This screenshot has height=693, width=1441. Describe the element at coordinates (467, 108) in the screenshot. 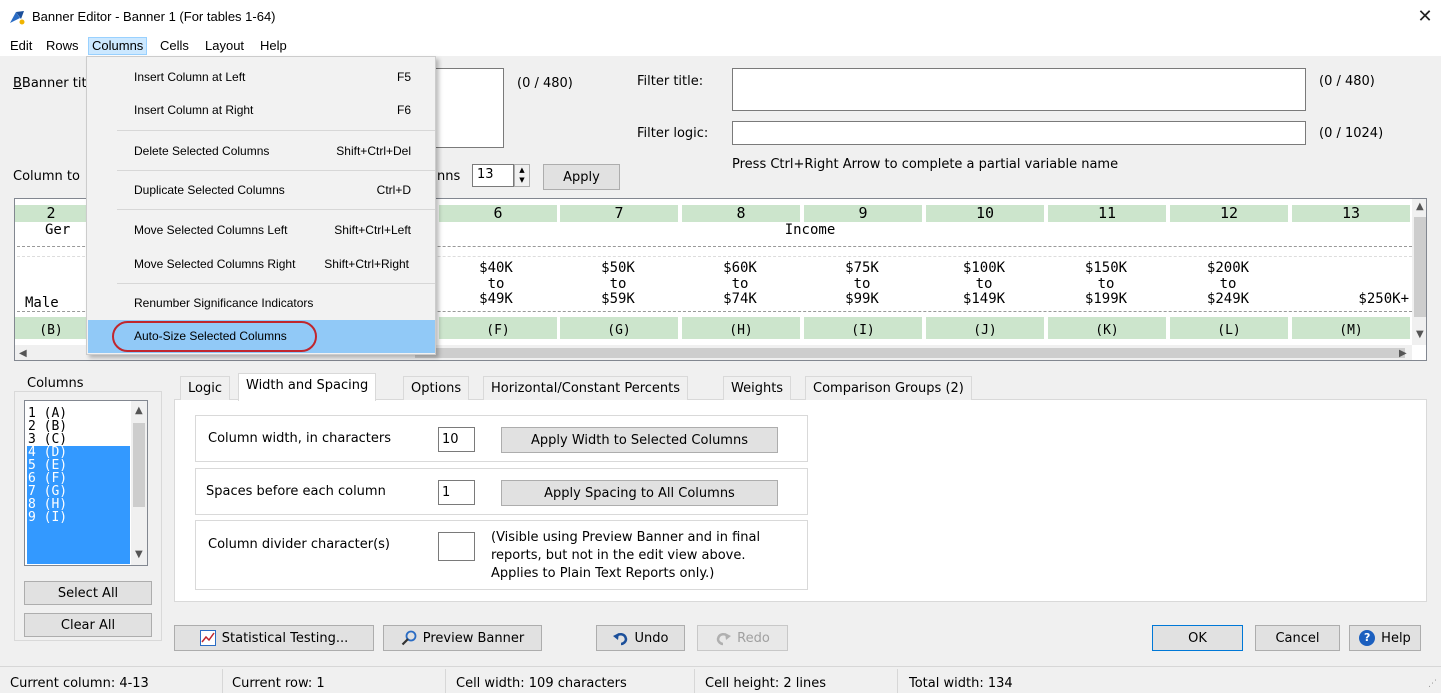

I see `banner-title-input` at that location.